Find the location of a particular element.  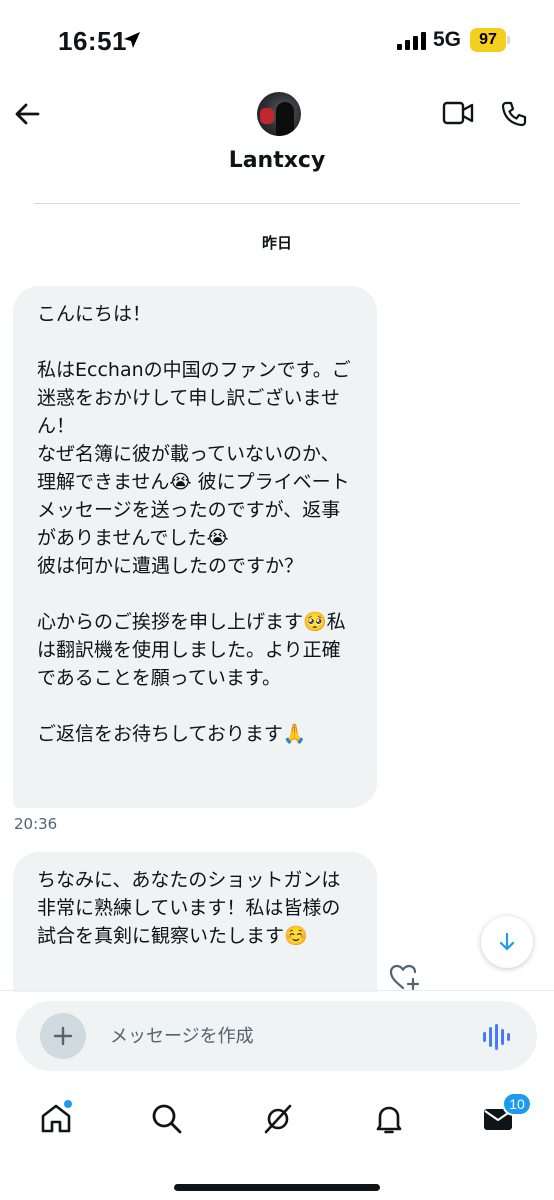

back-button is located at coordinates (28, 114).